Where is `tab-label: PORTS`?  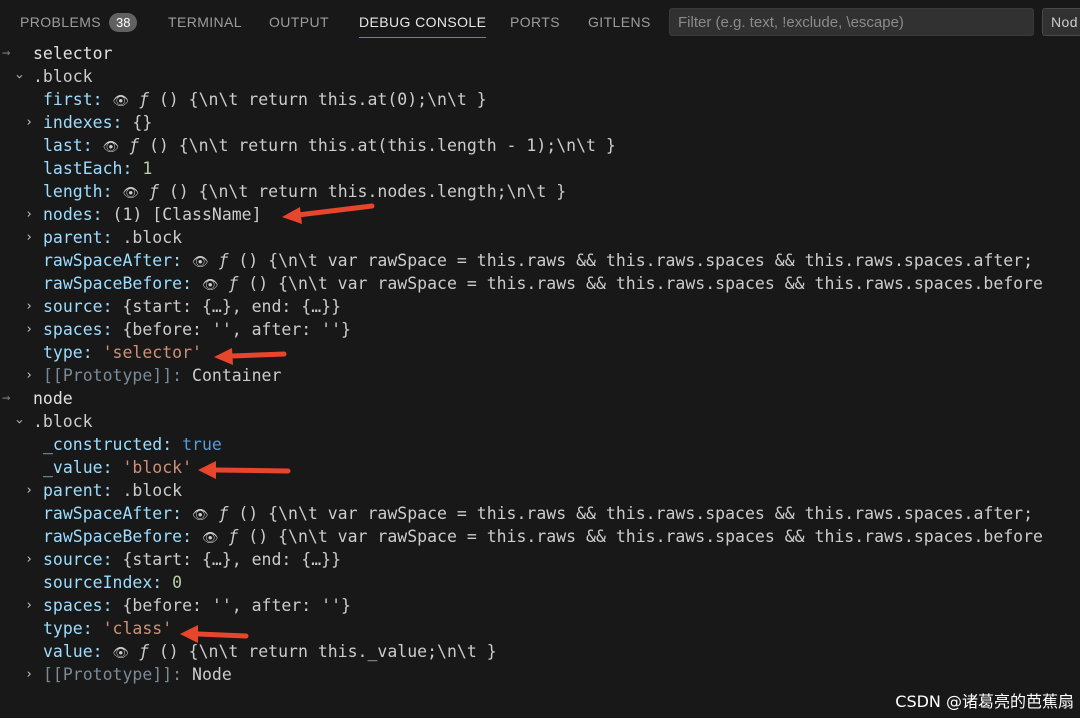 tab-label: PORTS is located at coordinates (535, 22).